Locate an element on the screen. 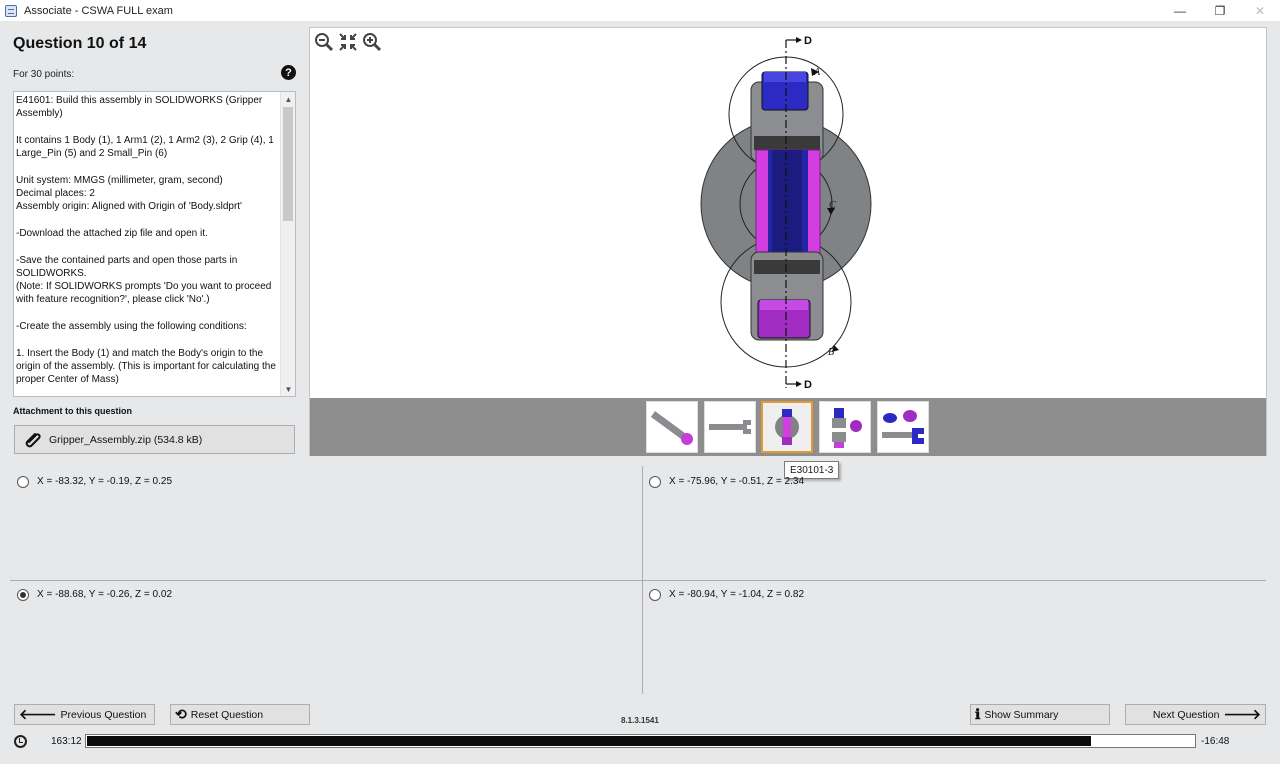  zoom-out-icon is located at coordinates (324, 42).